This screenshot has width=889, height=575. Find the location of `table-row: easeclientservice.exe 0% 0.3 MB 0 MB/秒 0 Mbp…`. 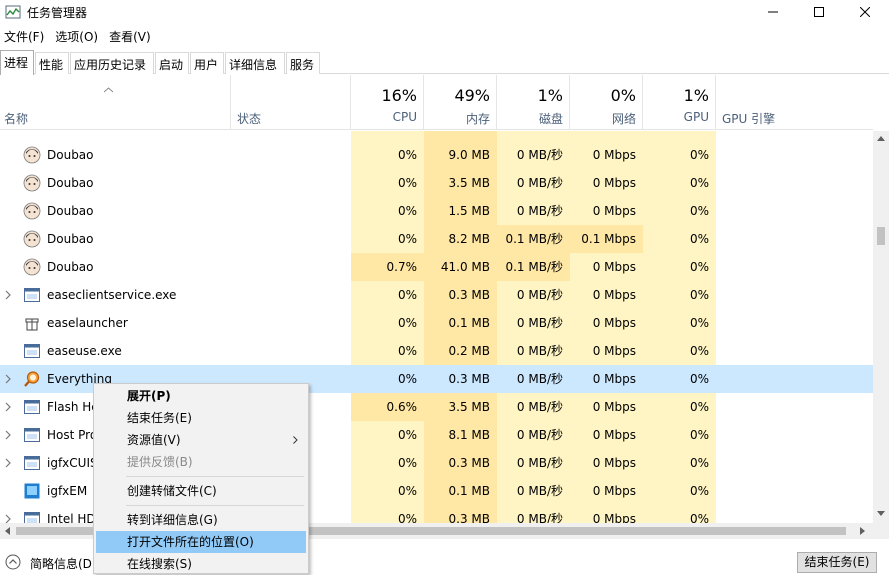

table-row: easeclientservice.exe 0% 0.3 MB 0 MB/秒 0 Mbp… is located at coordinates (436, 295).